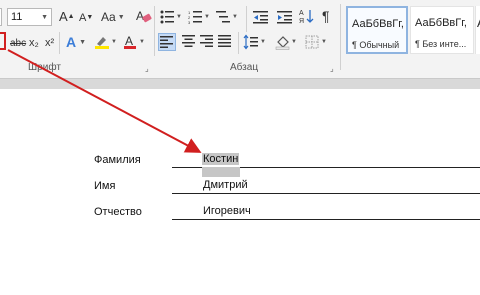  Describe the element at coordinates (102, 47) in the screenshot. I see `highlight-swatch` at that location.